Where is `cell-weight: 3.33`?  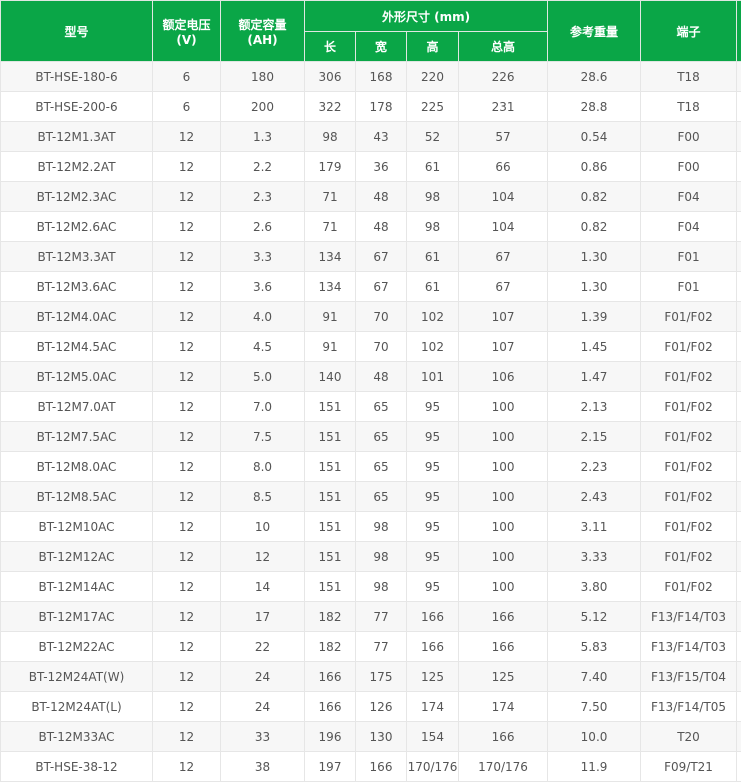
cell-weight: 3.33 is located at coordinates (594, 557).